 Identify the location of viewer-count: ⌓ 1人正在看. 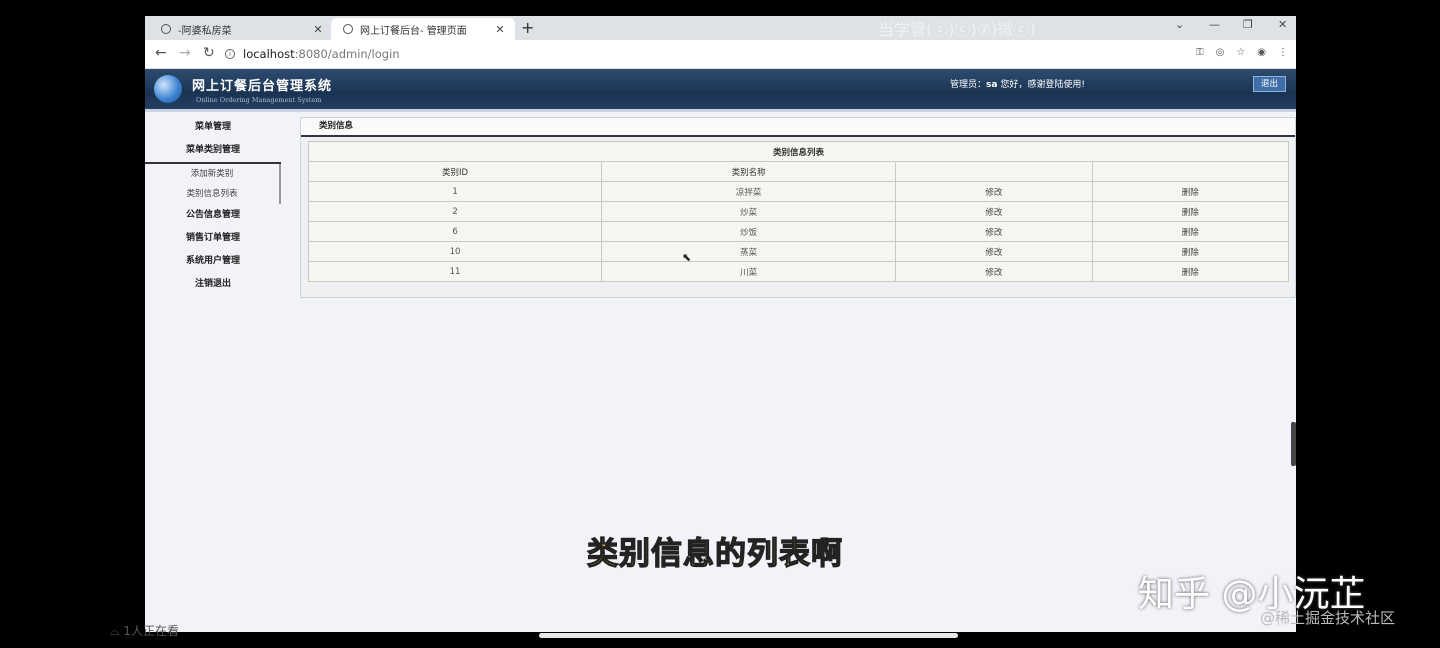
(144, 630).